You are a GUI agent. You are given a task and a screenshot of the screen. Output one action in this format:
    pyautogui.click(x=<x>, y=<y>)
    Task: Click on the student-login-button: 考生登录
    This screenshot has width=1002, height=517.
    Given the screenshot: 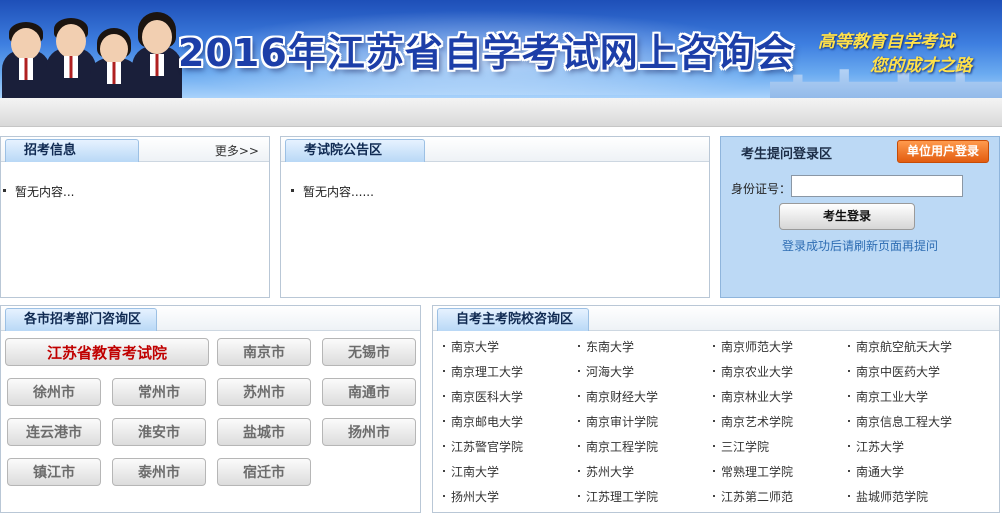 What is the action you would take?
    pyautogui.click(x=847, y=216)
    